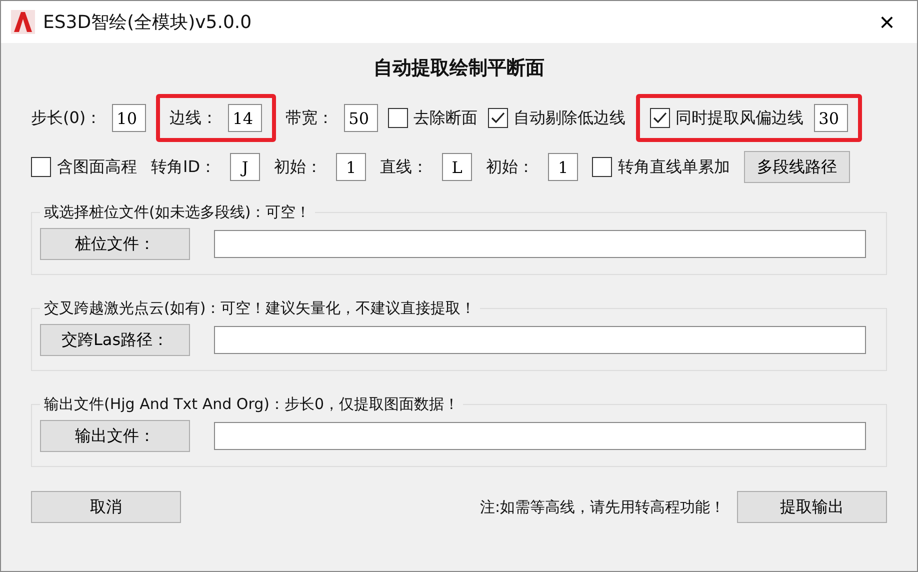  Describe the element at coordinates (404, 167) in the screenshot. I see `field-label: 直线：` at that location.